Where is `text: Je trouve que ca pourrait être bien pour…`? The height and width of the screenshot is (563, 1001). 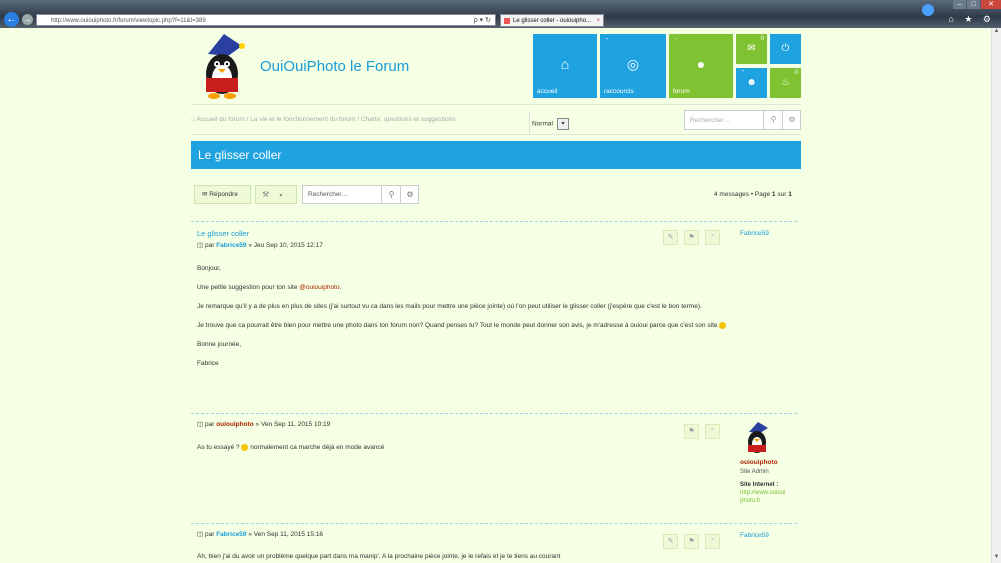 text: Je trouve que ca pourrait être bien pour… is located at coordinates (457, 325).